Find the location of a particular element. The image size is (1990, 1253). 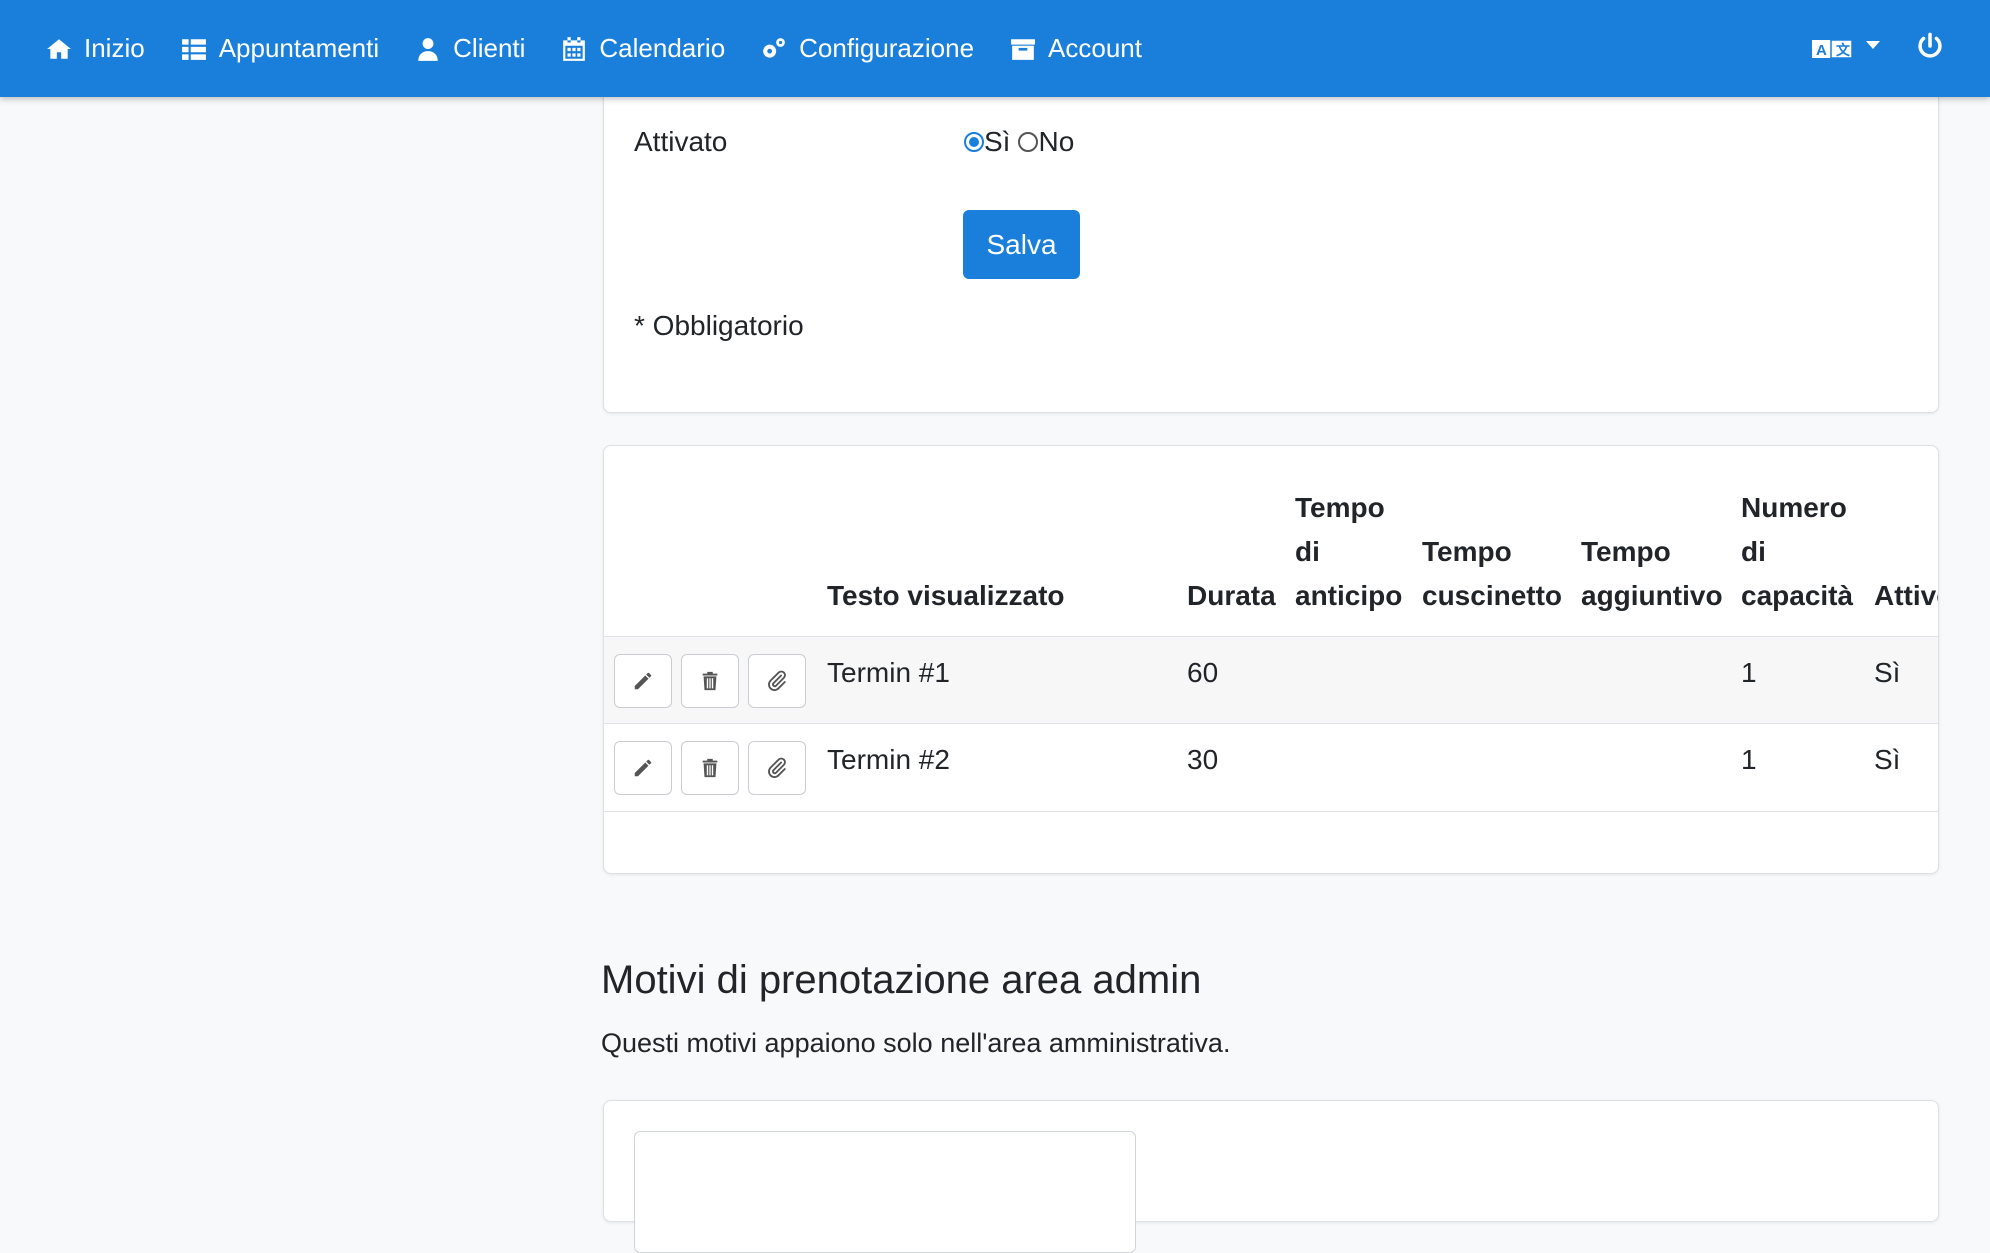

logout-button is located at coordinates (1930, 48).